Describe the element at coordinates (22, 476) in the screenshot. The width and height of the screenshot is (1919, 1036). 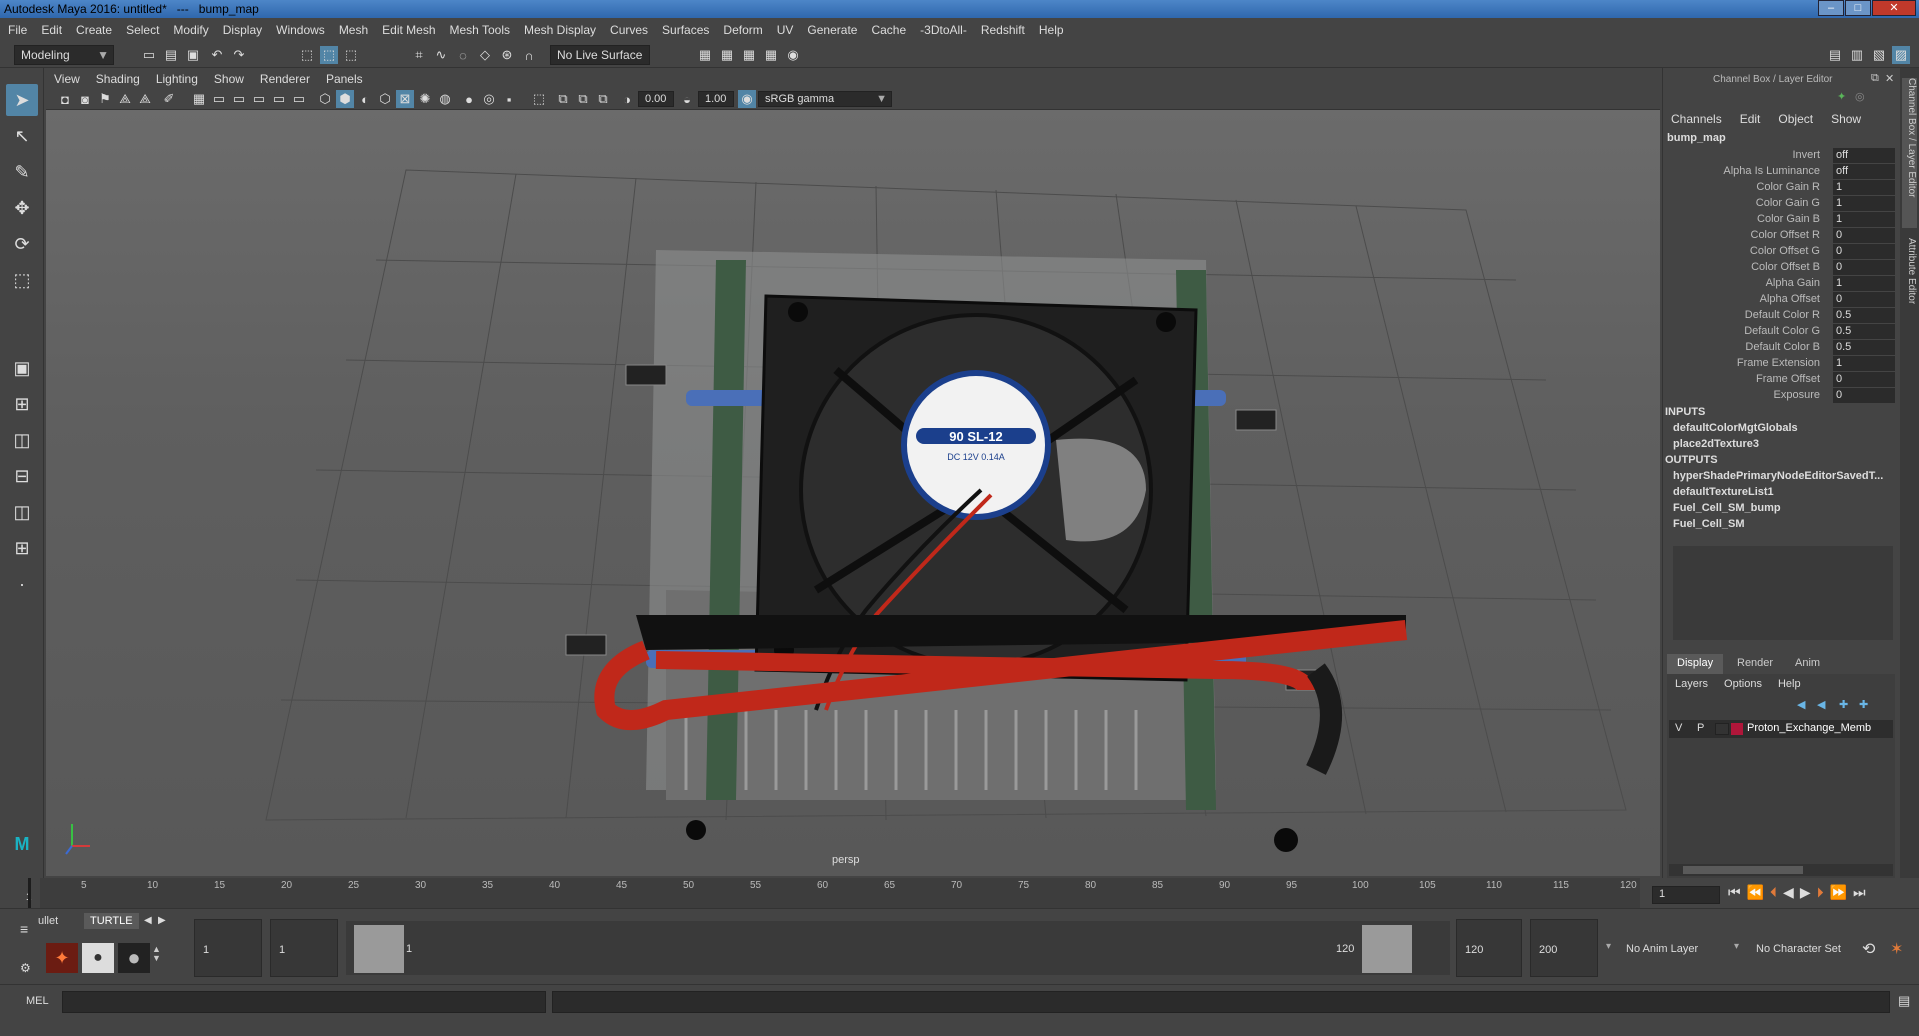
I see `persp-graph-layout-icon: ⊟` at that location.